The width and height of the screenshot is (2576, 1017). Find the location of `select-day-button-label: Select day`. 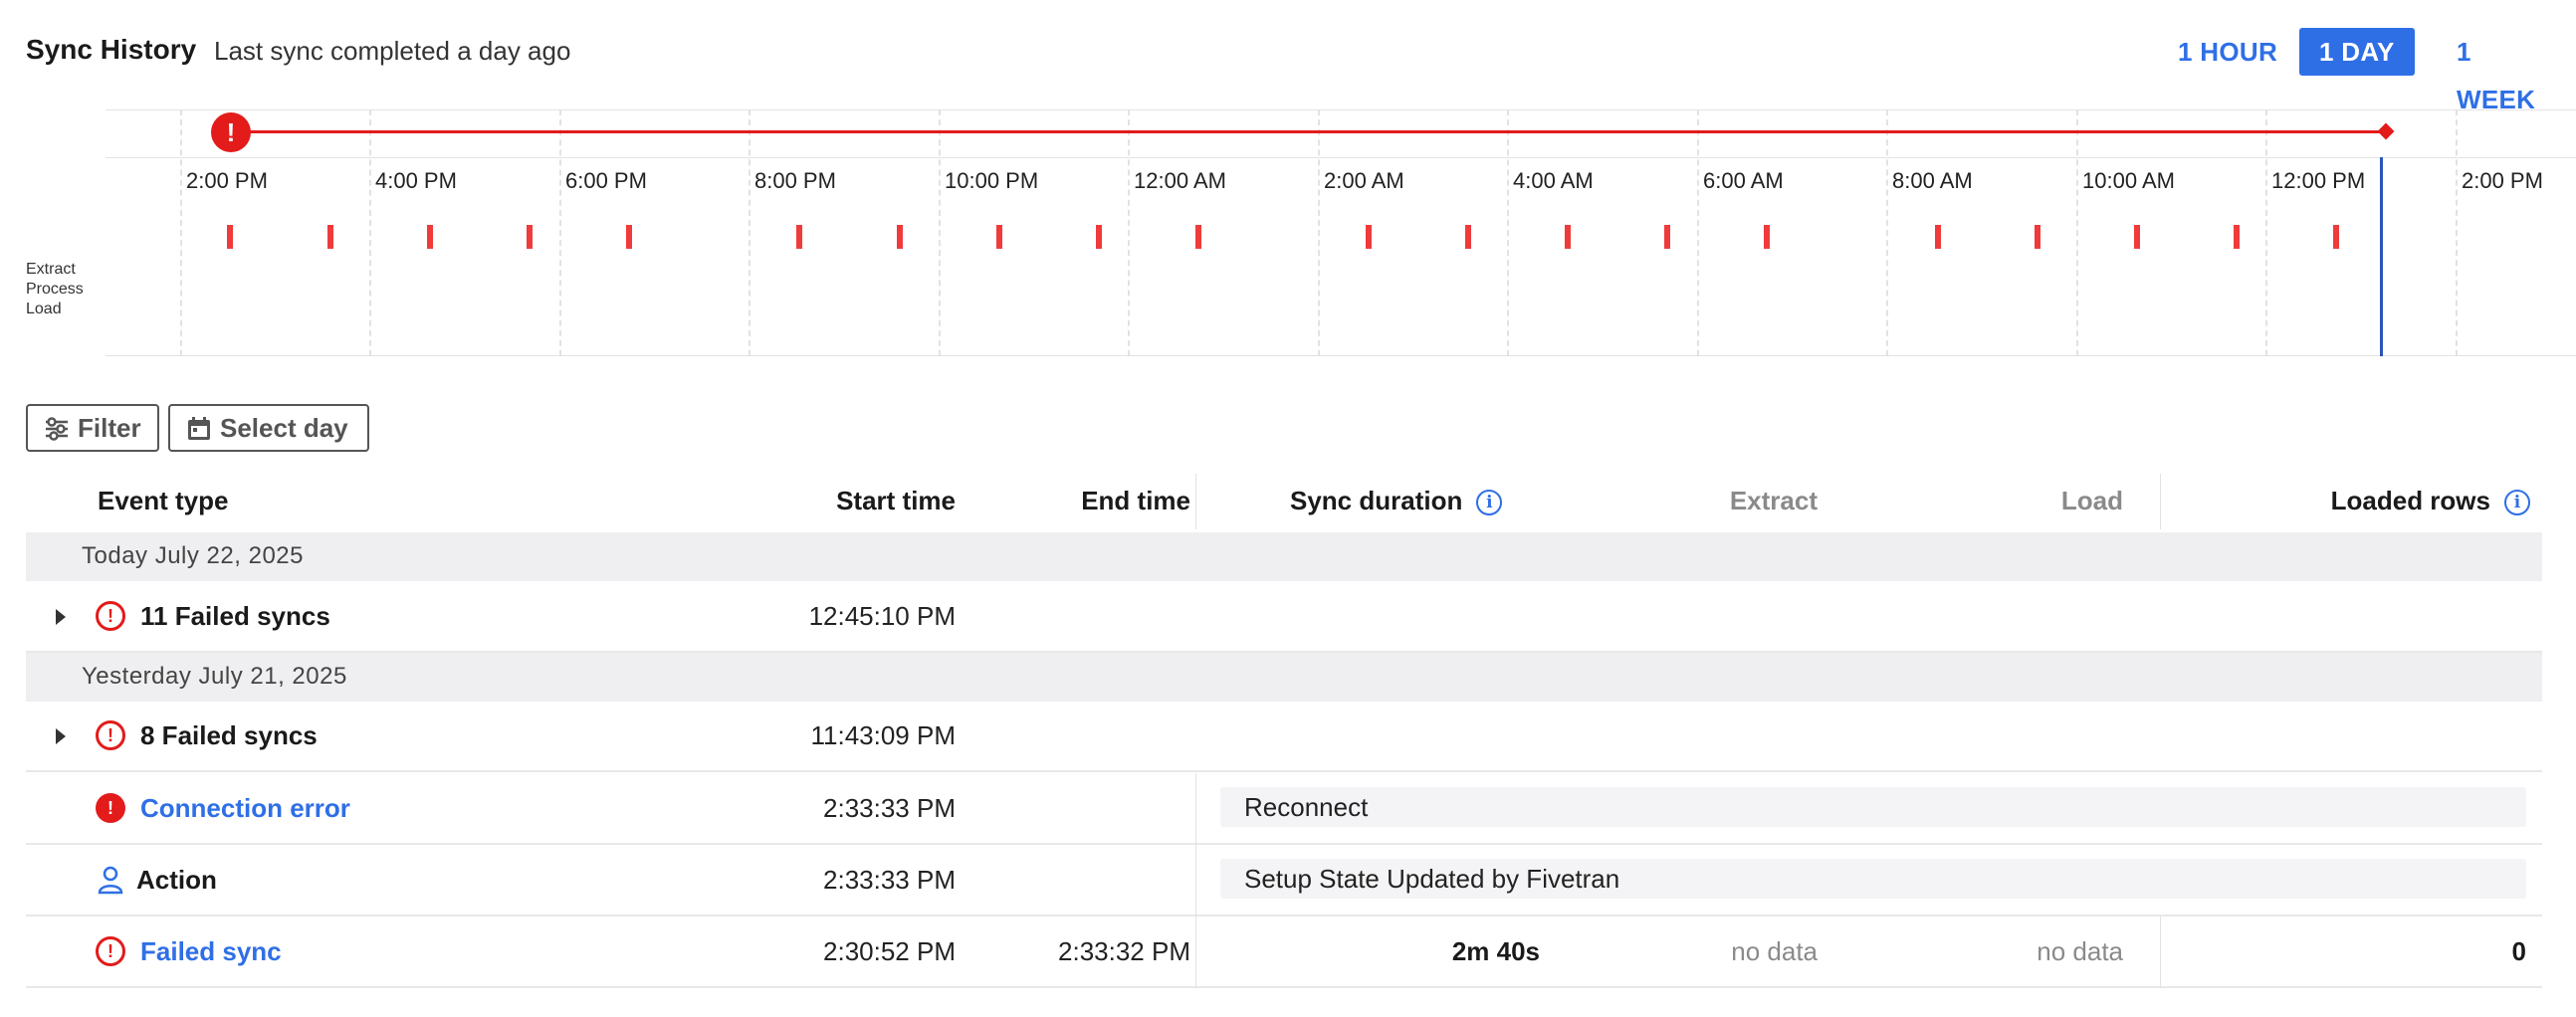

select-day-button-label: Select day is located at coordinates (284, 428).